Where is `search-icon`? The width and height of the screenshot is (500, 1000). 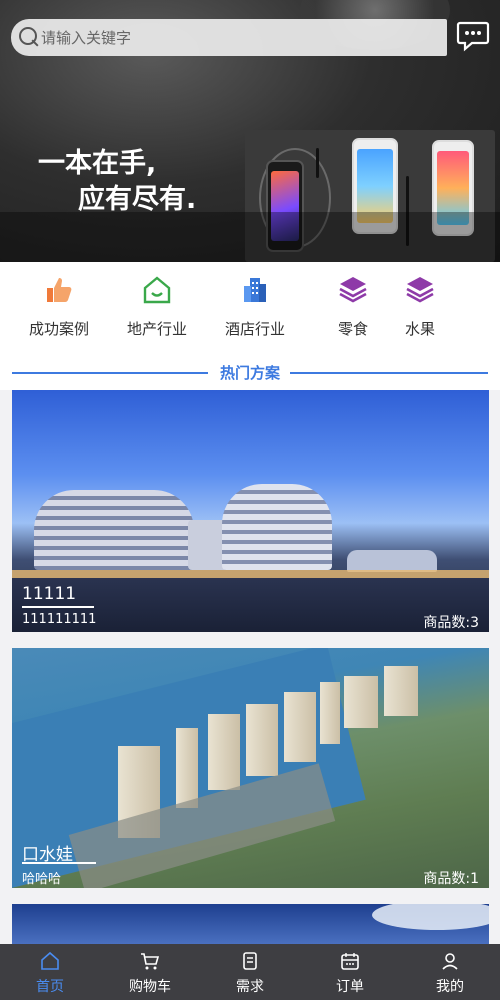
search-icon is located at coordinates (26, 37).